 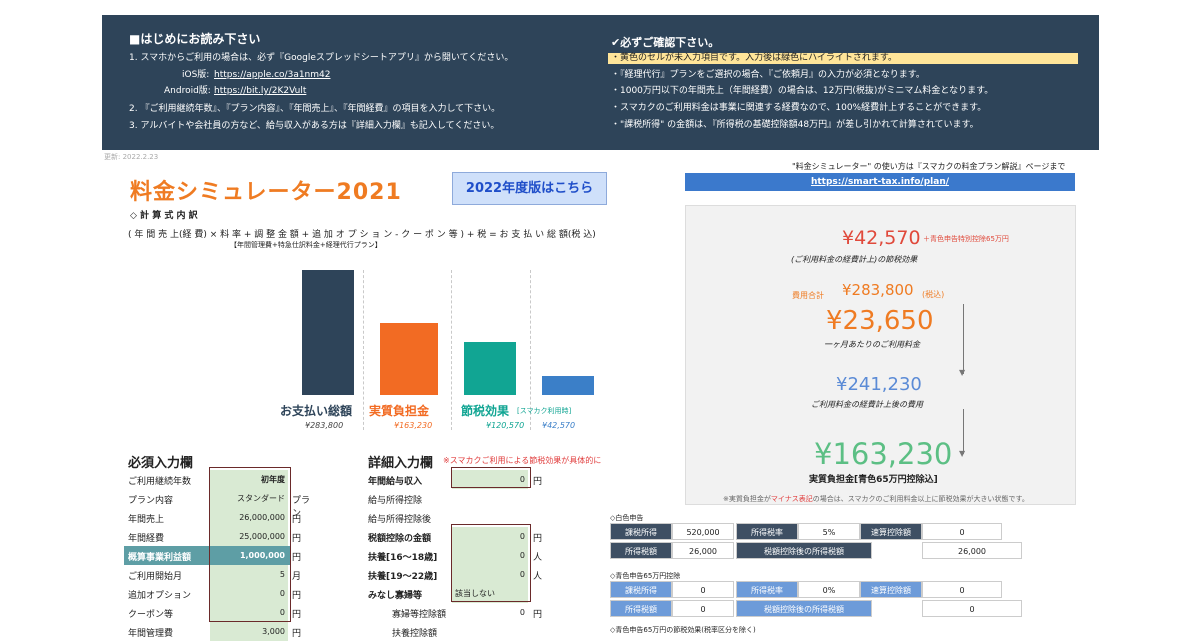 What do you see at coordinates (485, 411) in the screenshot?
I see `chart-category-label: 節税効果` at bounding box center [485, 411].